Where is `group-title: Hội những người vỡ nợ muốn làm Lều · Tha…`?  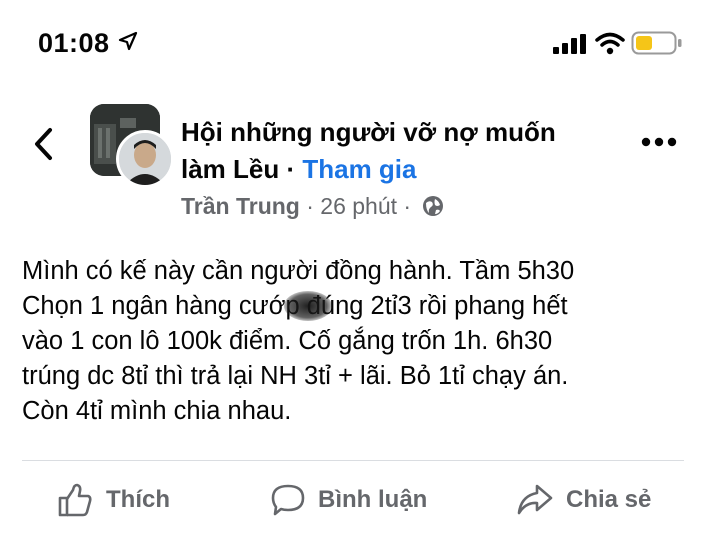 group-title: Hội những người vỡ nợ muốn làm Lều · Tha… is located at coordinates (391, 151).